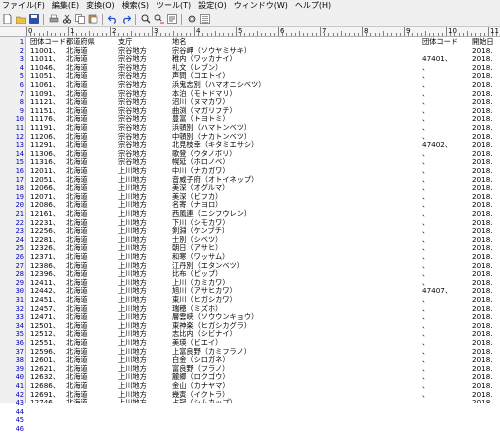 The width and height of the screenshot is (500, 434). I want to click on line-number: 26, so click(19, 257).